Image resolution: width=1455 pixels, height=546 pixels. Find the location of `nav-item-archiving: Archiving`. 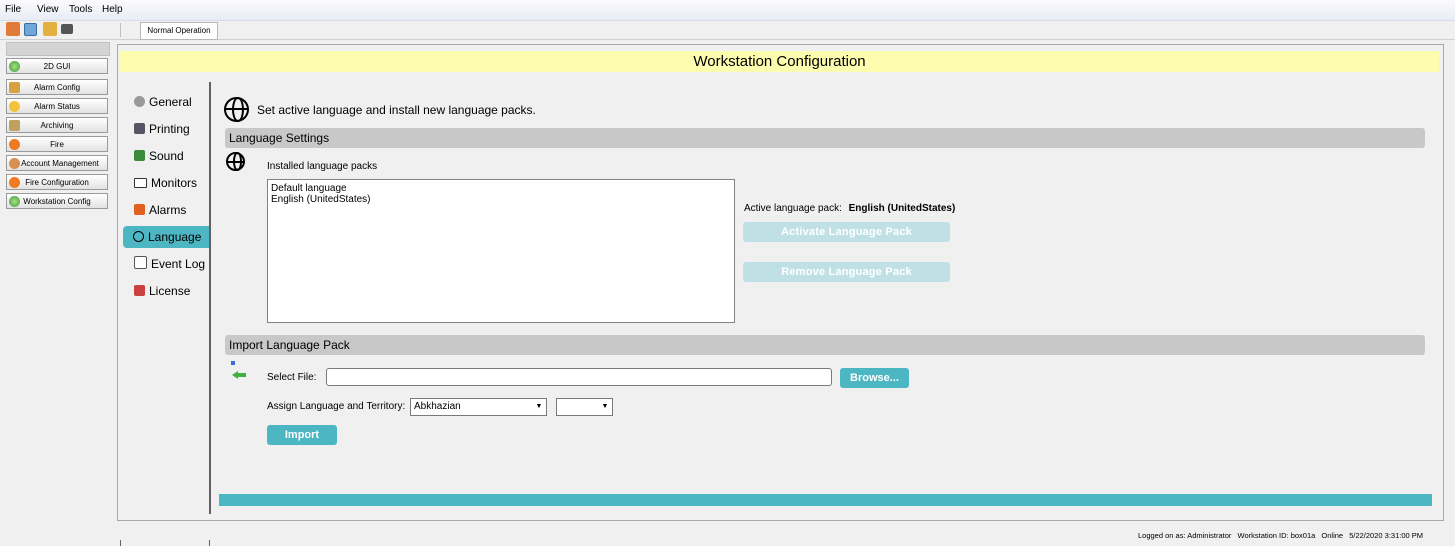

nav-item-archiving: Archiving is located at coordinates (57, 125).